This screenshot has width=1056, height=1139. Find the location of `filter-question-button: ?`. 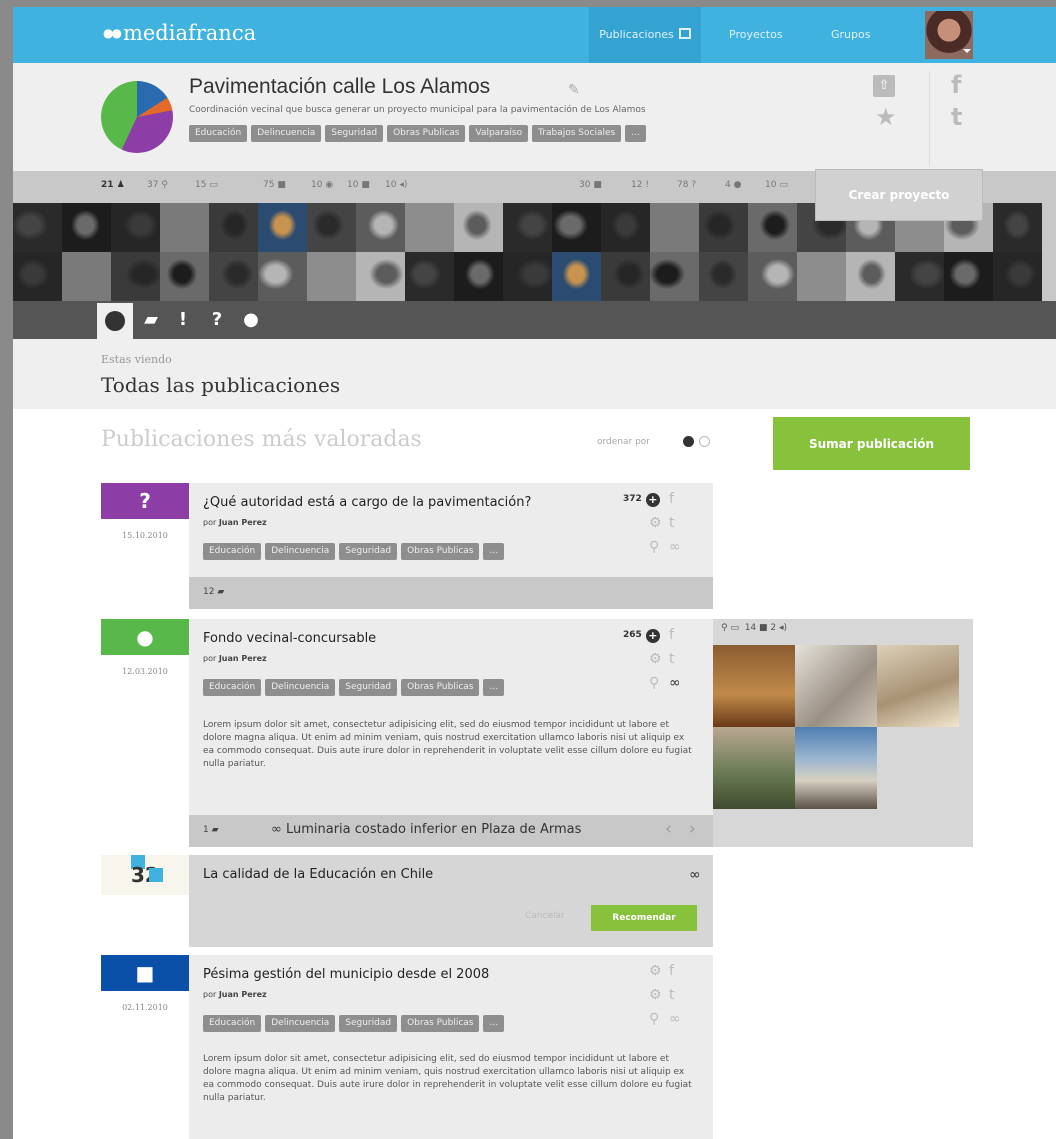

filter-question-button: ? is located at coordinates (217, 320).